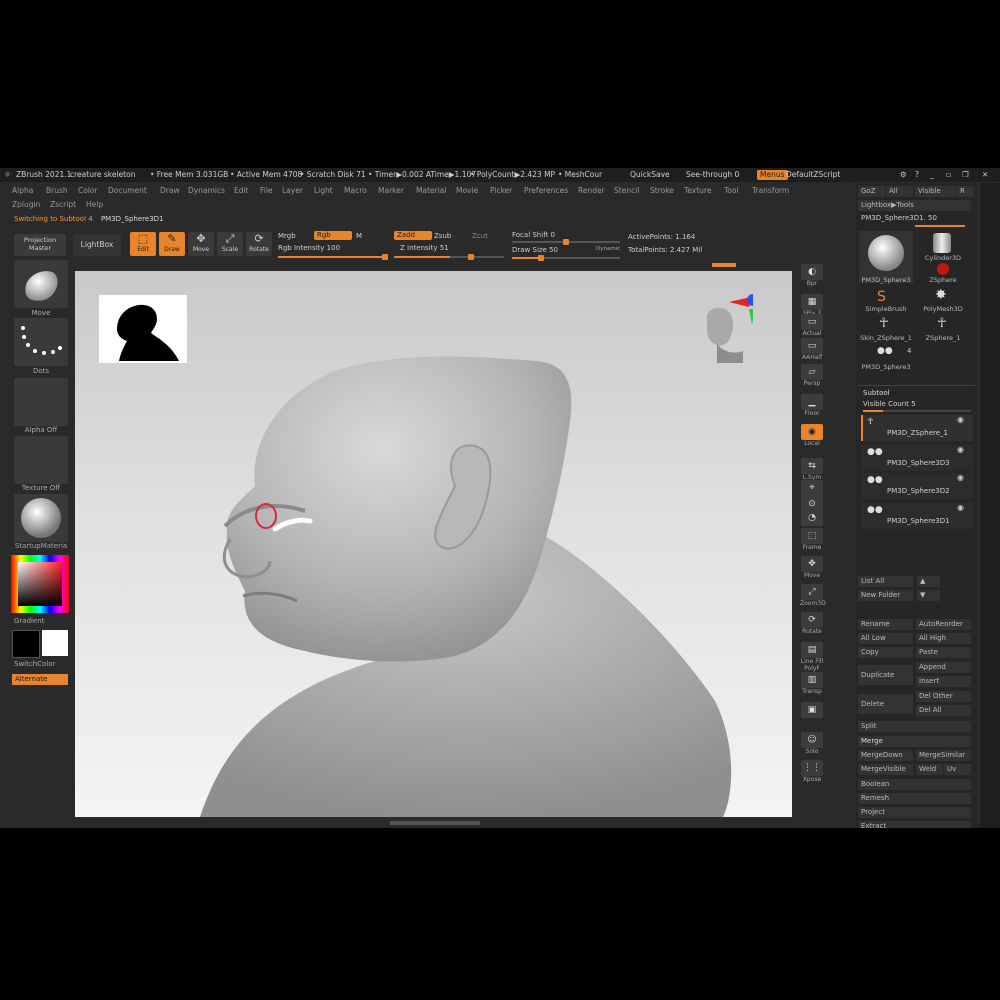 The height and width of the screenshot is (1000, 1000). Describe the element at coordinates (914, 784) in the screenshot. I see `boolean-section: Boolean` at that location.